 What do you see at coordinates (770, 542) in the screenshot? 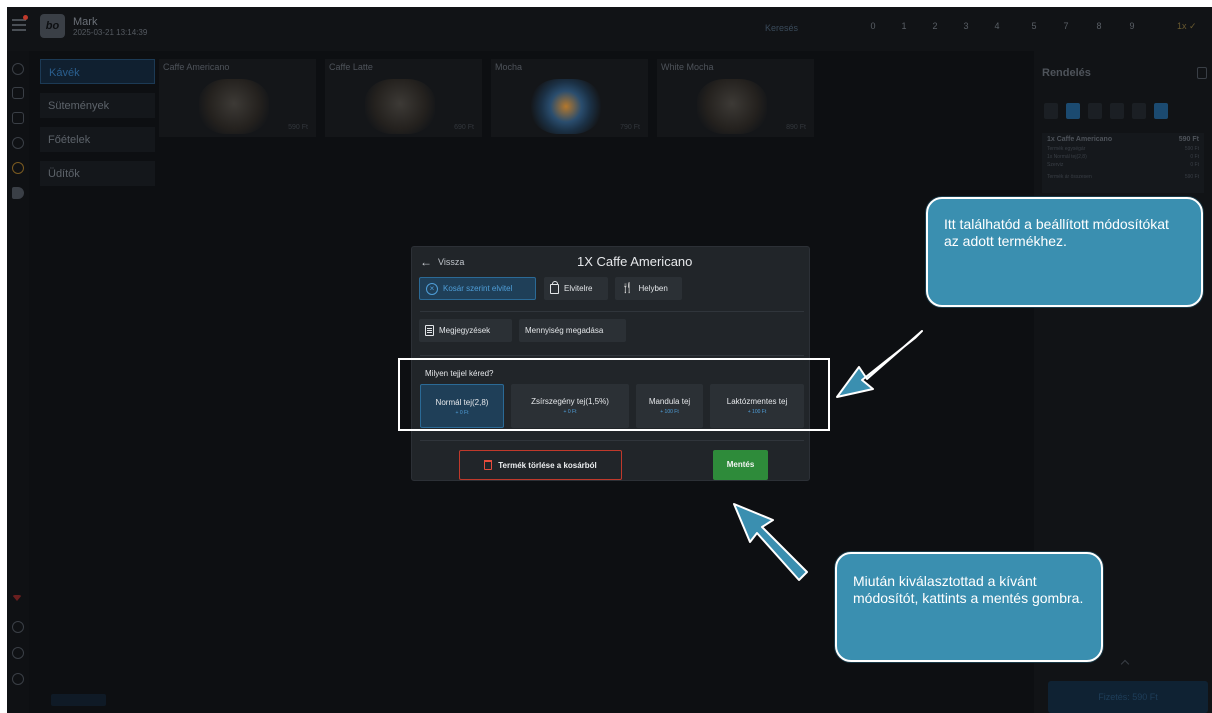
I see `arrow-to-save-icon` at bounding box center [770, 542].